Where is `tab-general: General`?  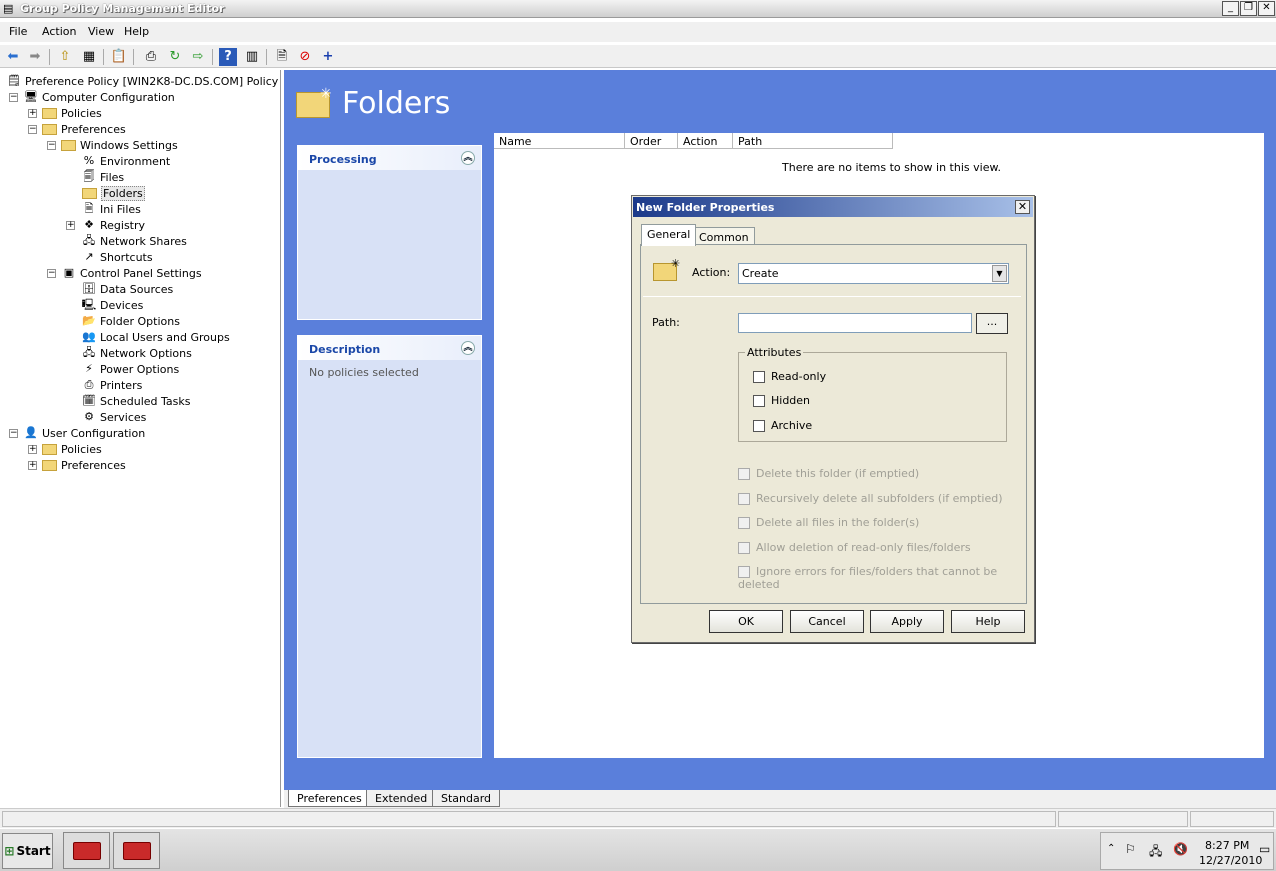
tab-general: General is located at coordinates (669, 235).